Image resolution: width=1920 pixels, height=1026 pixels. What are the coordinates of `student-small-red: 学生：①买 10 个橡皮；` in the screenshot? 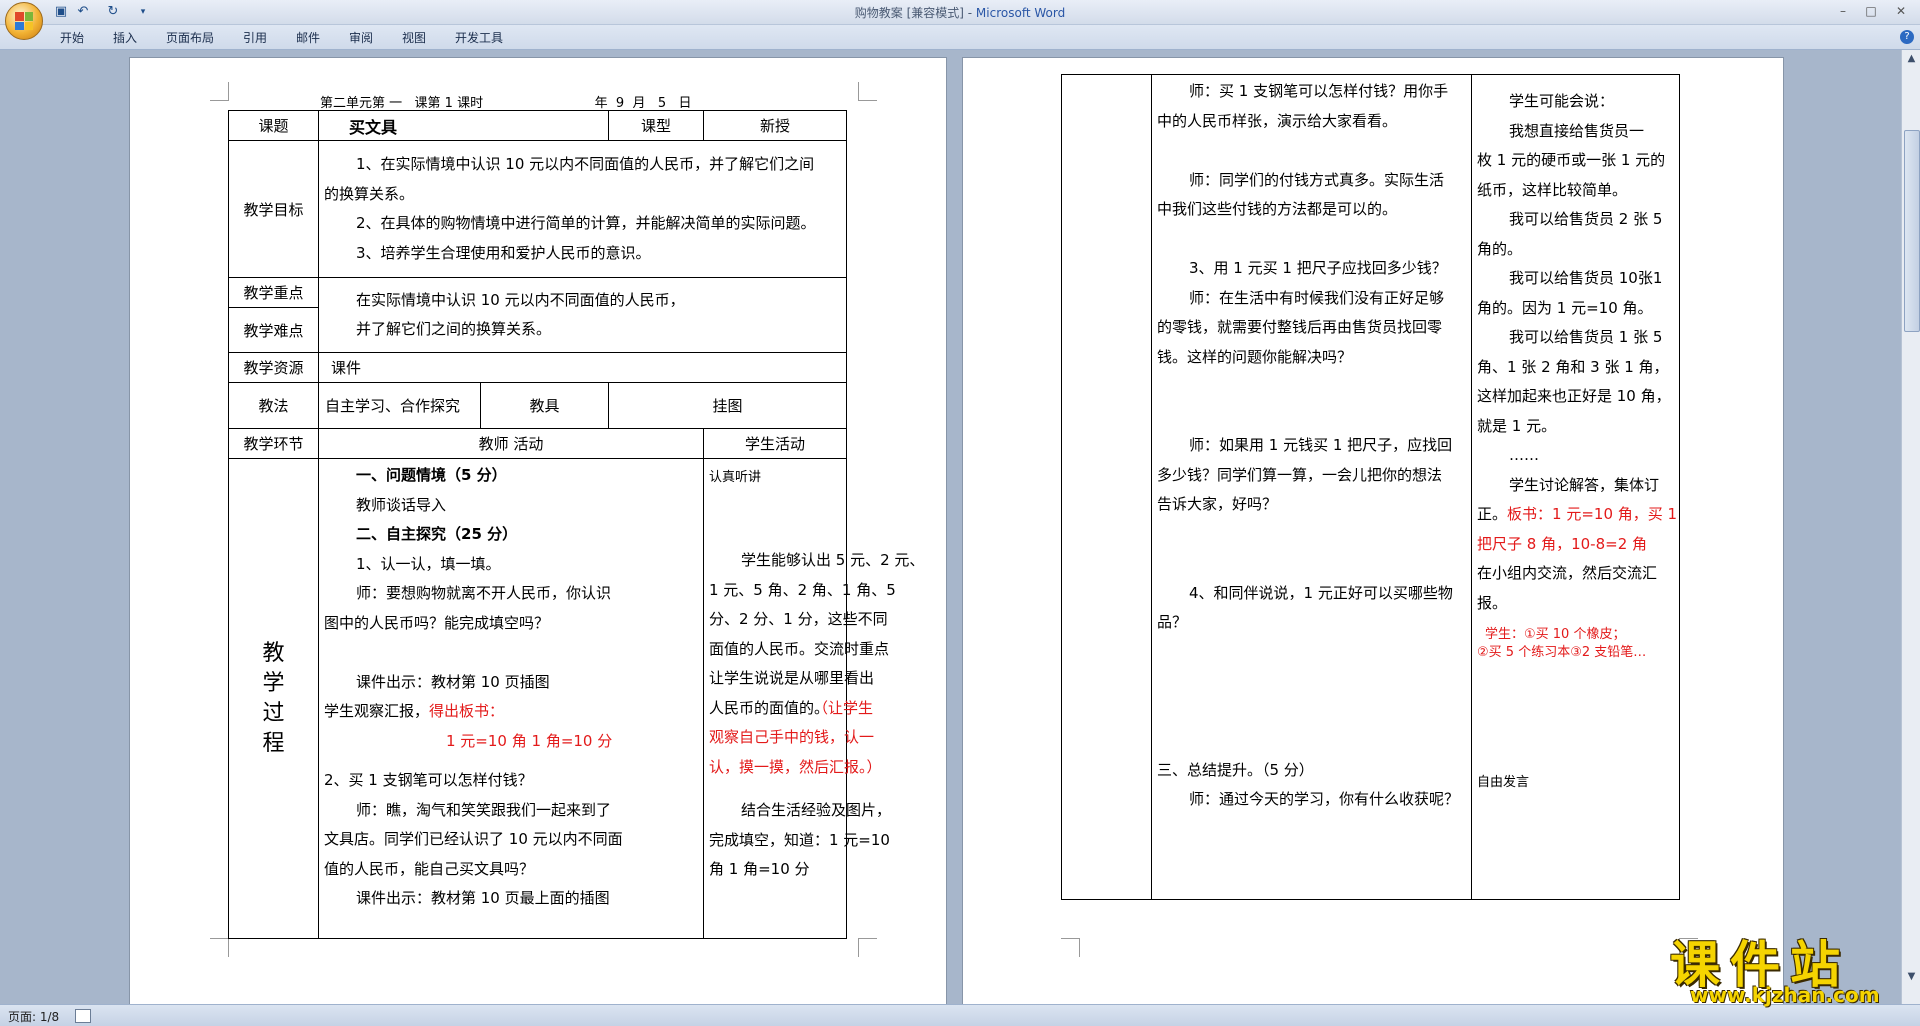 It's located at (1555, 634).